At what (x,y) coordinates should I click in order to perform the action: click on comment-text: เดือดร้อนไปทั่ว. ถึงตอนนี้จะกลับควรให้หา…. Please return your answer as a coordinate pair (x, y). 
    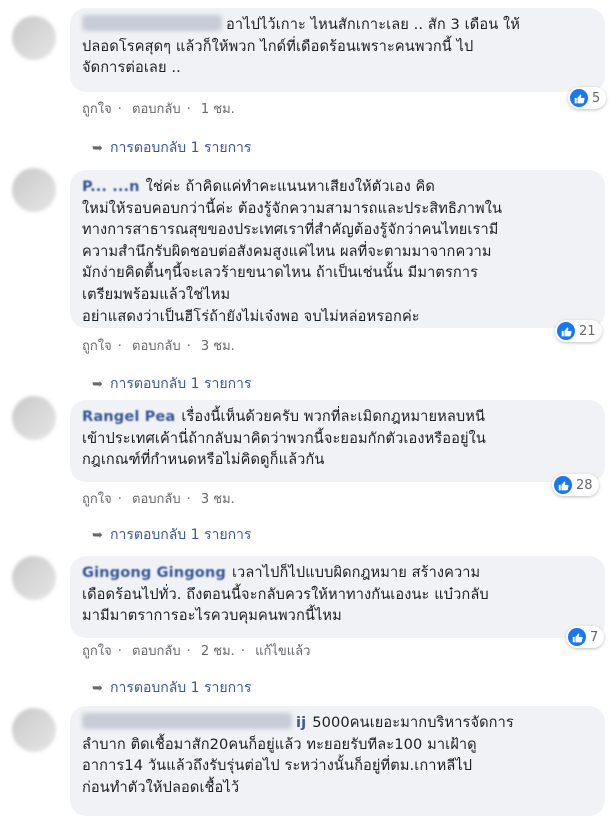
    Looking at the image, I should click on (285, 605).